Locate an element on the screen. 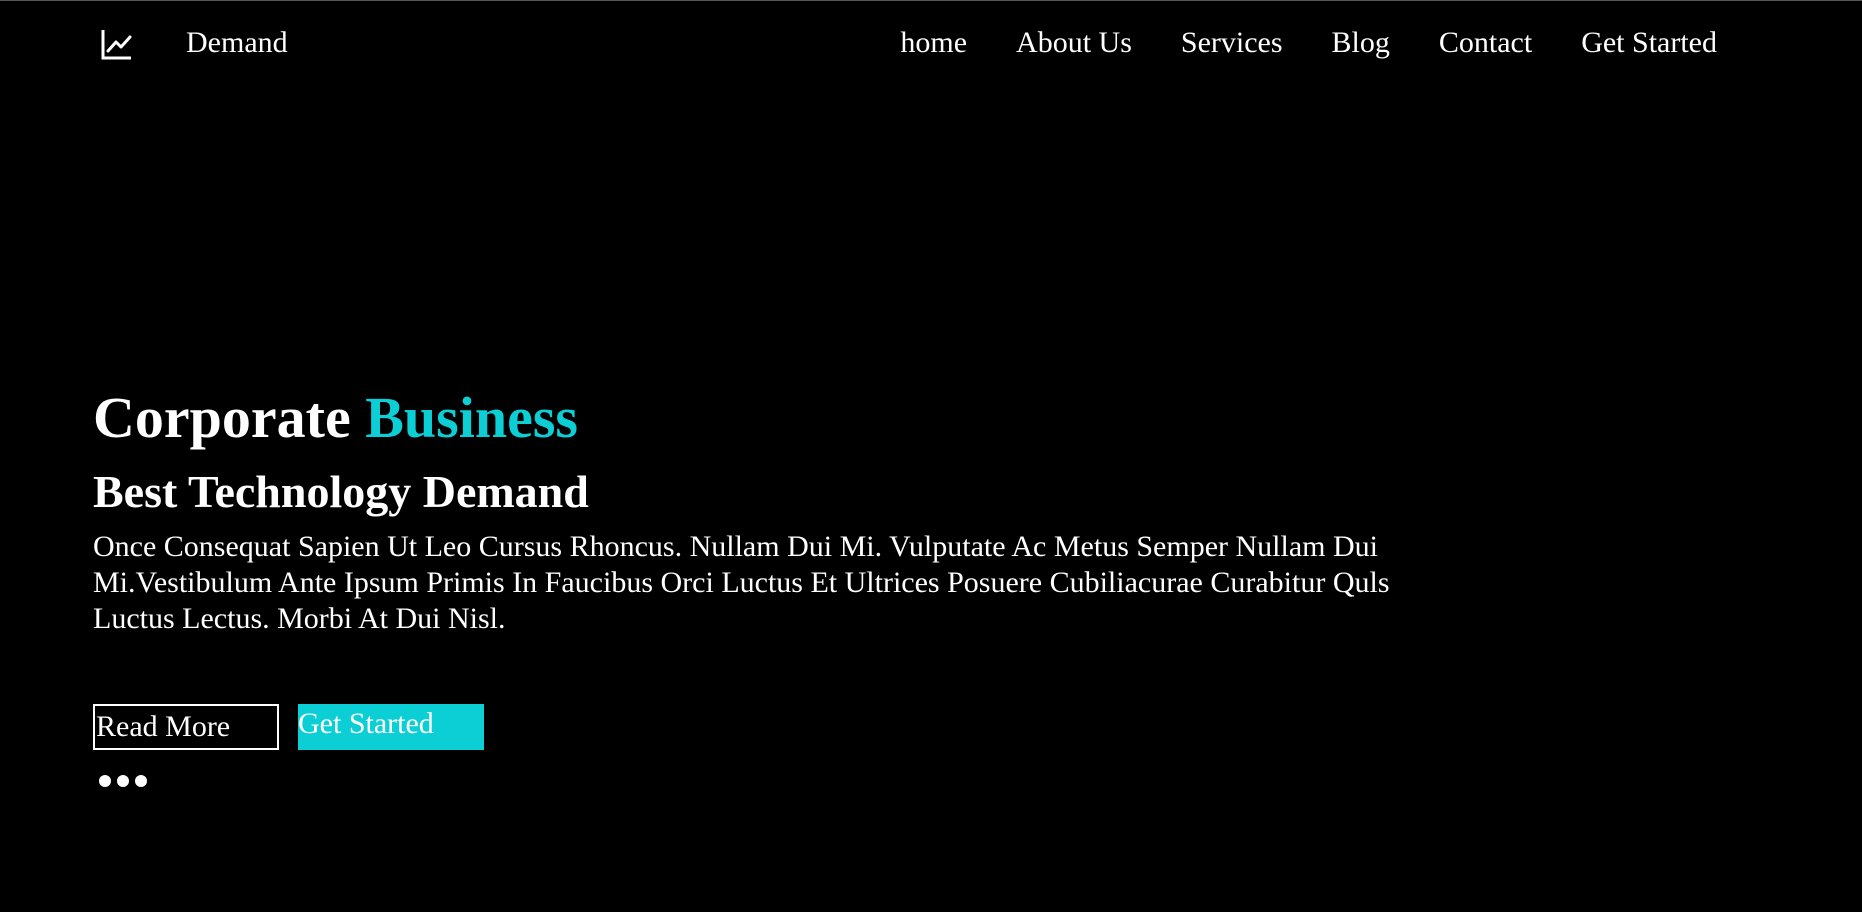  read-more-button: Read More is located at coordinates (186, 727).